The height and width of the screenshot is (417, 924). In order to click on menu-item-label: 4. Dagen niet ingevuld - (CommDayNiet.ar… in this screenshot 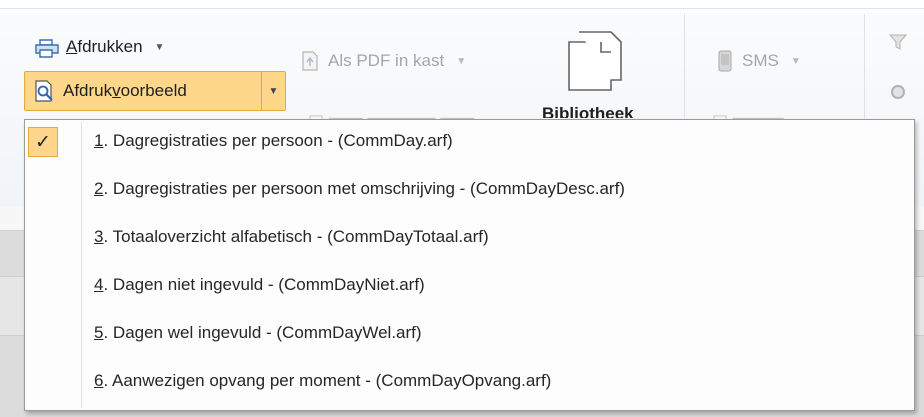, I will do `click(259, 285)`.